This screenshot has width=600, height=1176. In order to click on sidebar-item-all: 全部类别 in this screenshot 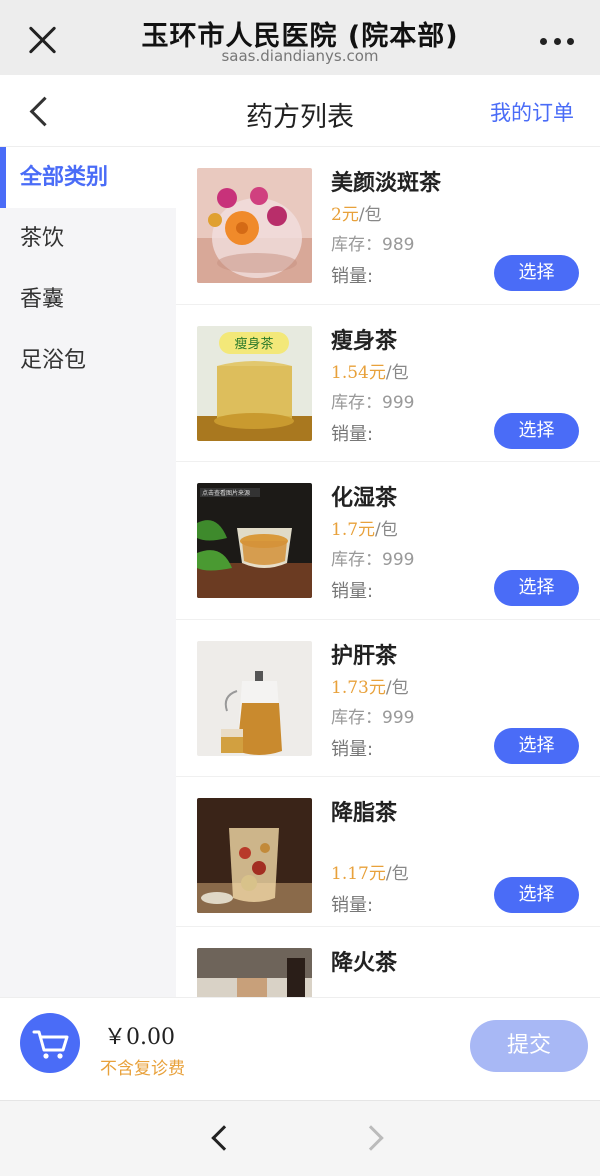, I will do `click(88, 177)`.